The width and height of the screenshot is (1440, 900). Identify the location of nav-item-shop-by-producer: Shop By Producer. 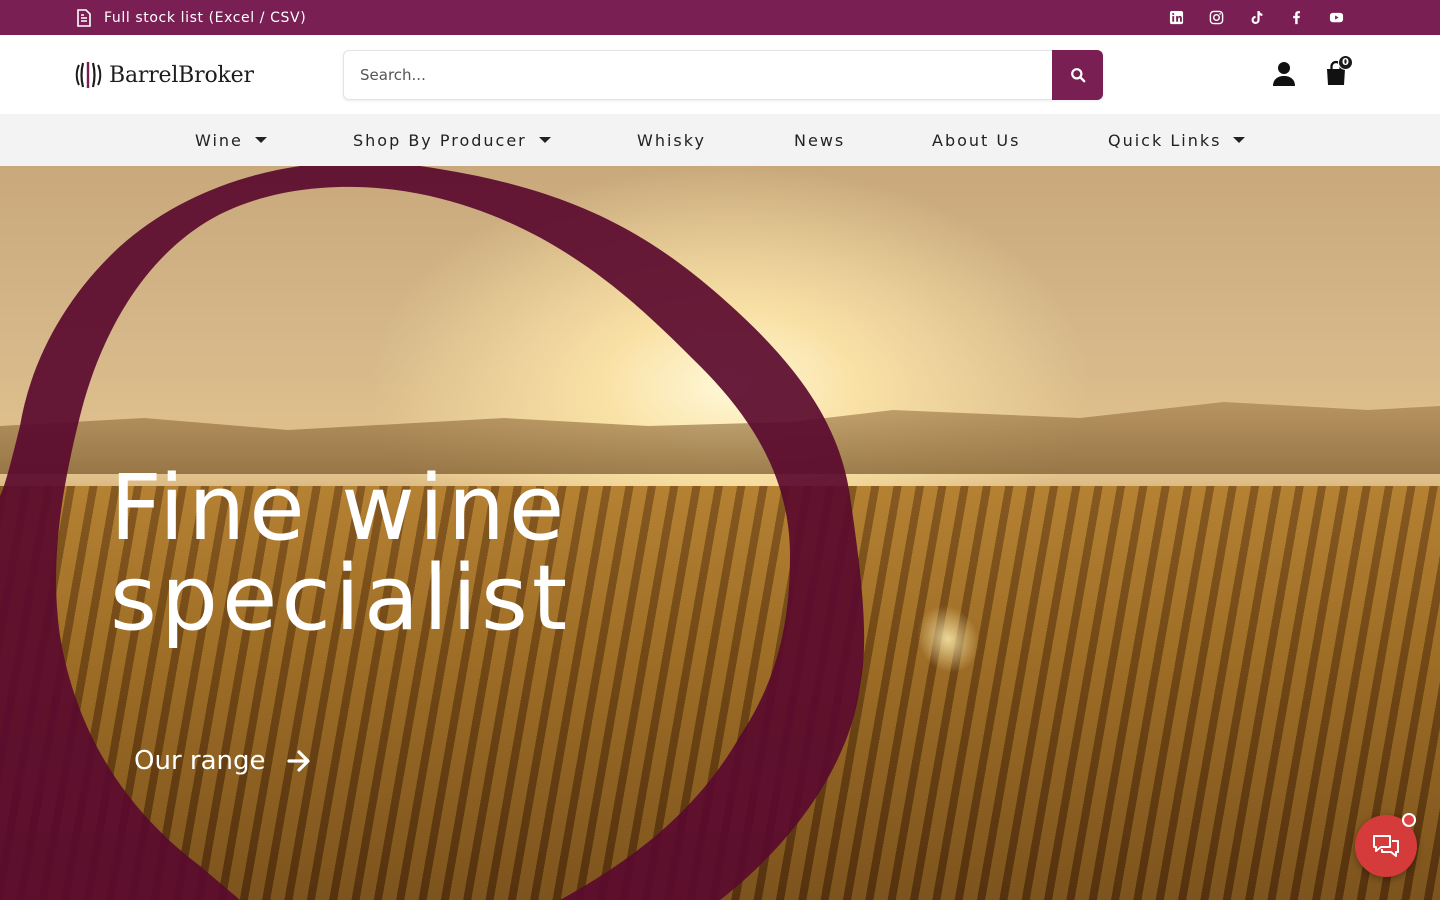
(452, 140).